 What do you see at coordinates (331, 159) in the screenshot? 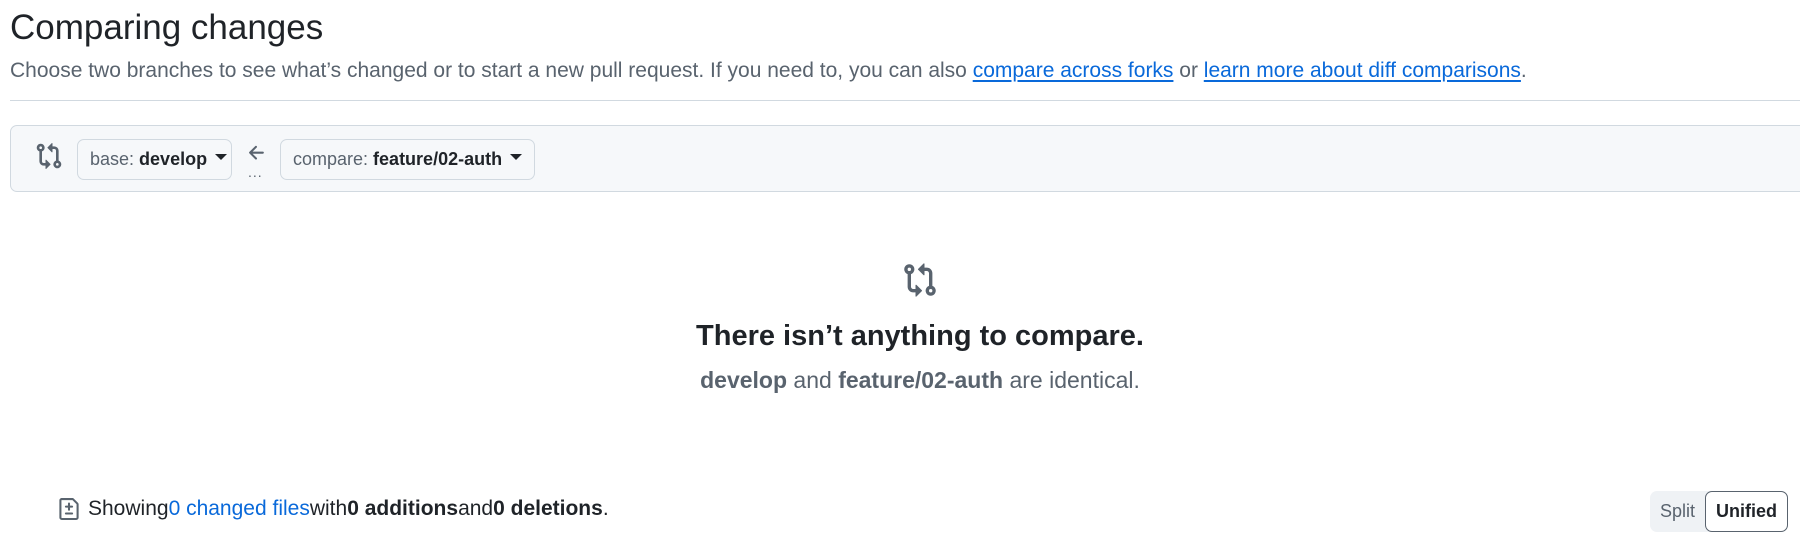
I see `compare-prefix: compare:` at bounding box center [331, 159].